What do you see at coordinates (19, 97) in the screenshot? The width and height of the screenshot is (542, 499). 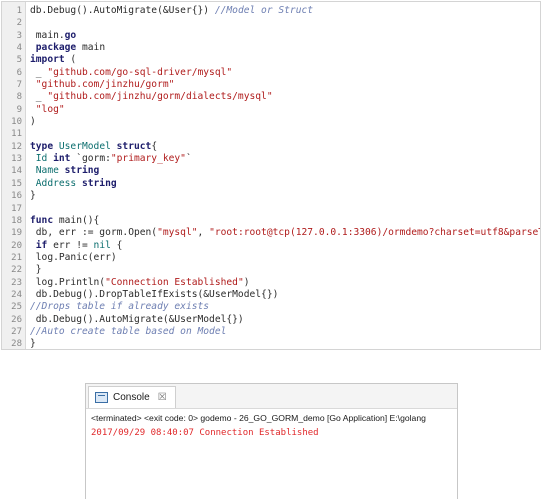 I see `line-number: 8` at bounding box center [19, 97].